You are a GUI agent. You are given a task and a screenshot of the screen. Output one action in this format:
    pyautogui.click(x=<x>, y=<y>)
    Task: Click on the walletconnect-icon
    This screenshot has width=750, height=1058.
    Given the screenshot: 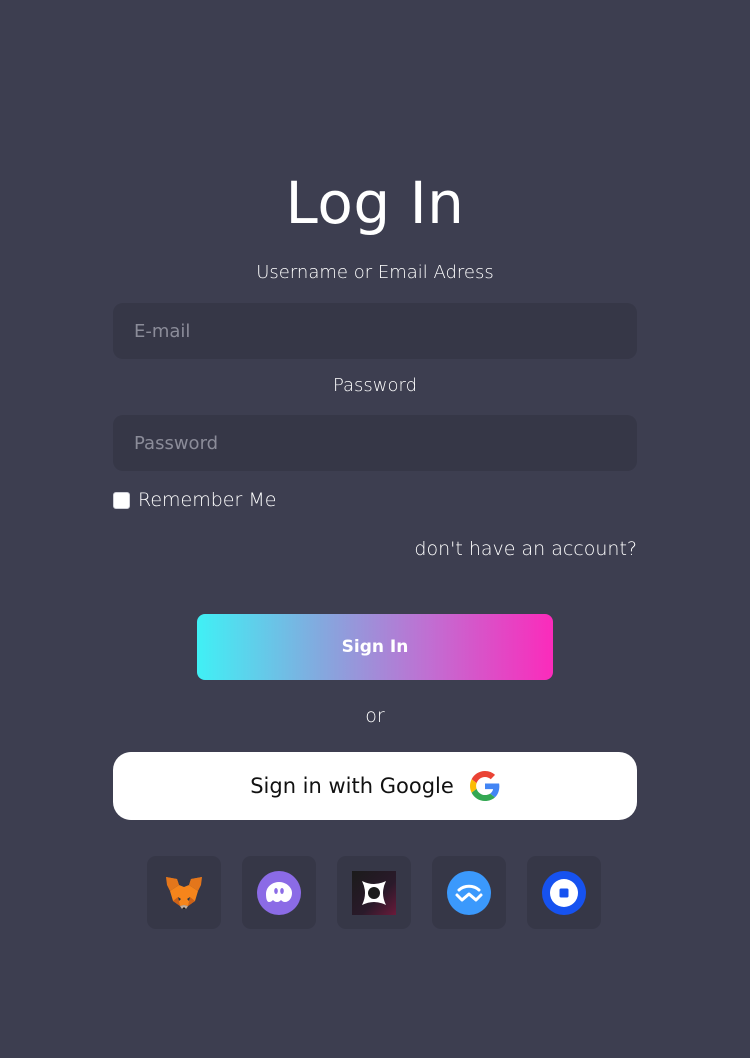 What is the action you would take?
    pyautogui.click(x=469, y=892)
    